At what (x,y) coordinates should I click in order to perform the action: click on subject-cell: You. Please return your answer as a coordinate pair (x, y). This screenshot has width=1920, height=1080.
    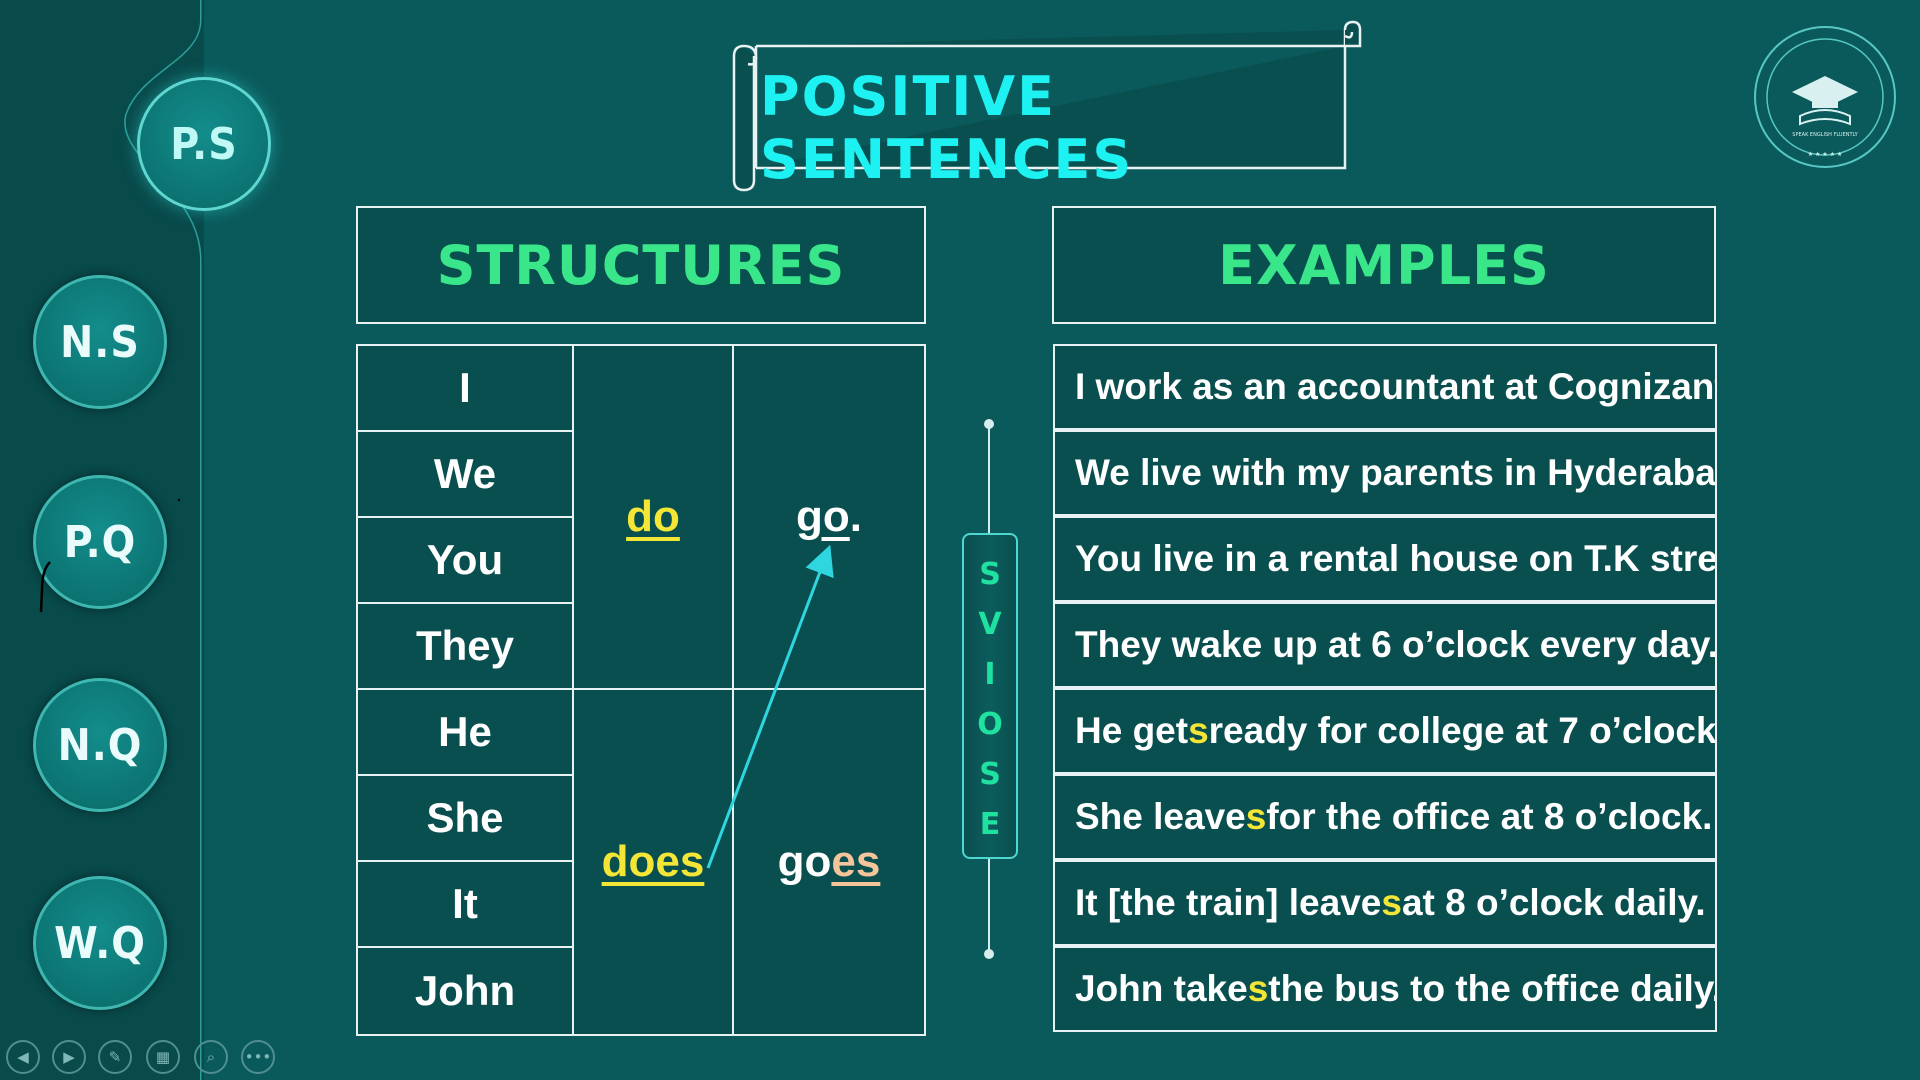
    Looking at the image, I should click on (465, 560).